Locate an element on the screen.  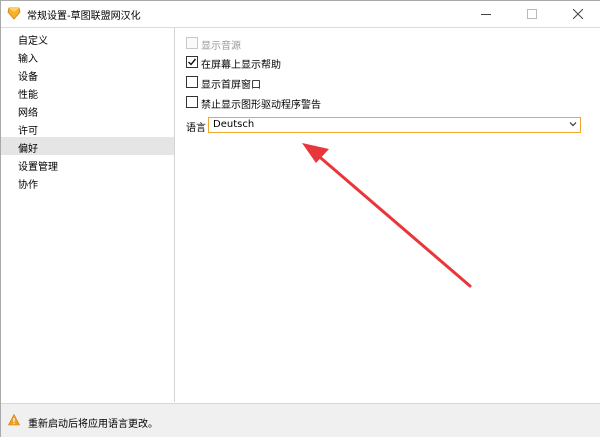
language-label: 语言 is located at coordinates (196, 128).